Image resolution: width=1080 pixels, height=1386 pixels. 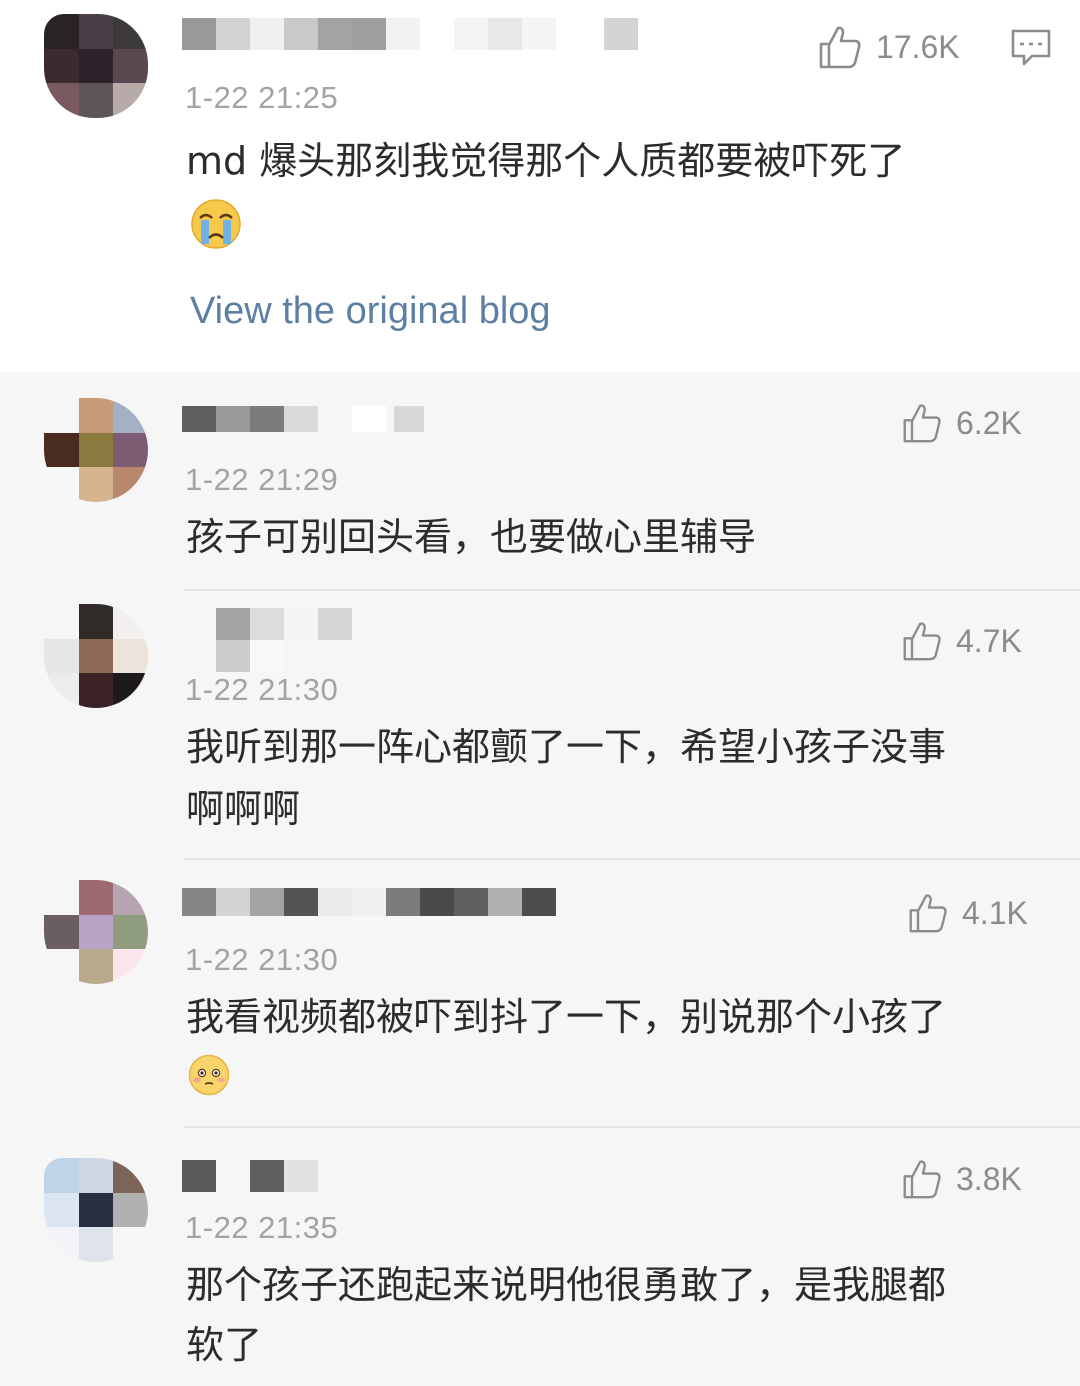 What do you see at coordinates (995, 912) in the screenshot?
I see `like-count: 4.1K` at bounding box center [995, 912].